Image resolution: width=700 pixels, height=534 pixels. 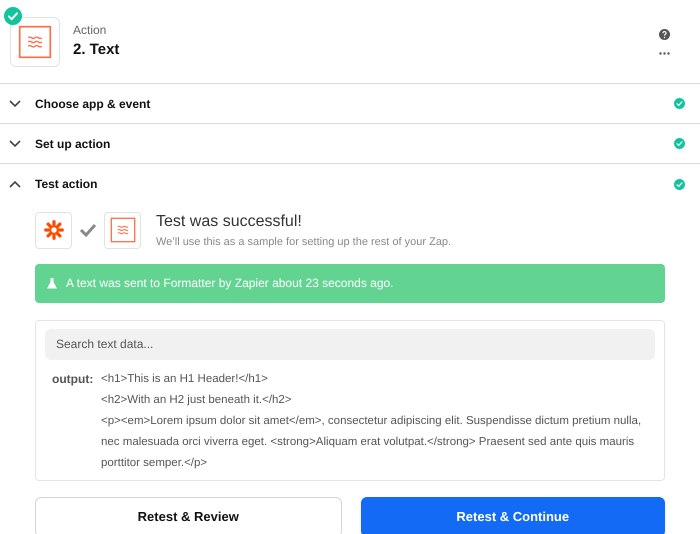 What do you see at coordinates (90, 31) in the screenshot?
I see `step-type-label: Action` at bounding box center [90, 31].